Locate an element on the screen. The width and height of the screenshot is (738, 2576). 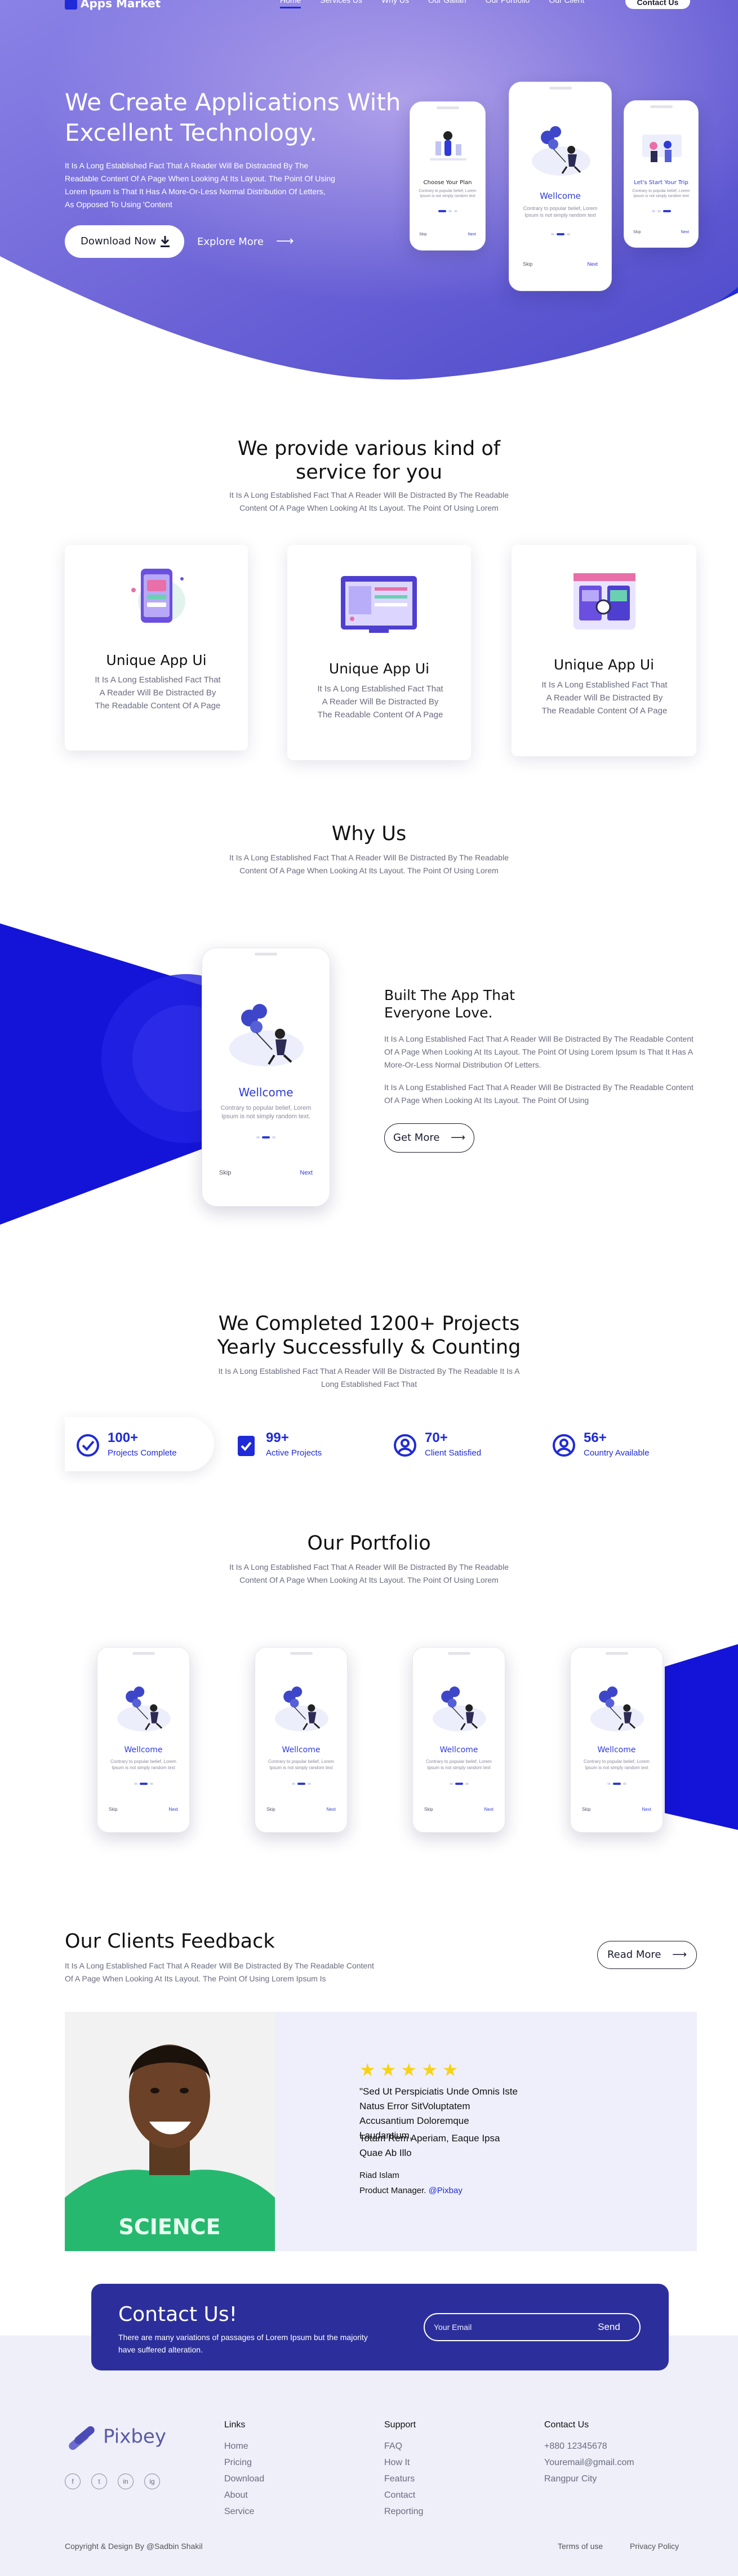
footer-link-download: Download is located at coordinates (244, 2479).